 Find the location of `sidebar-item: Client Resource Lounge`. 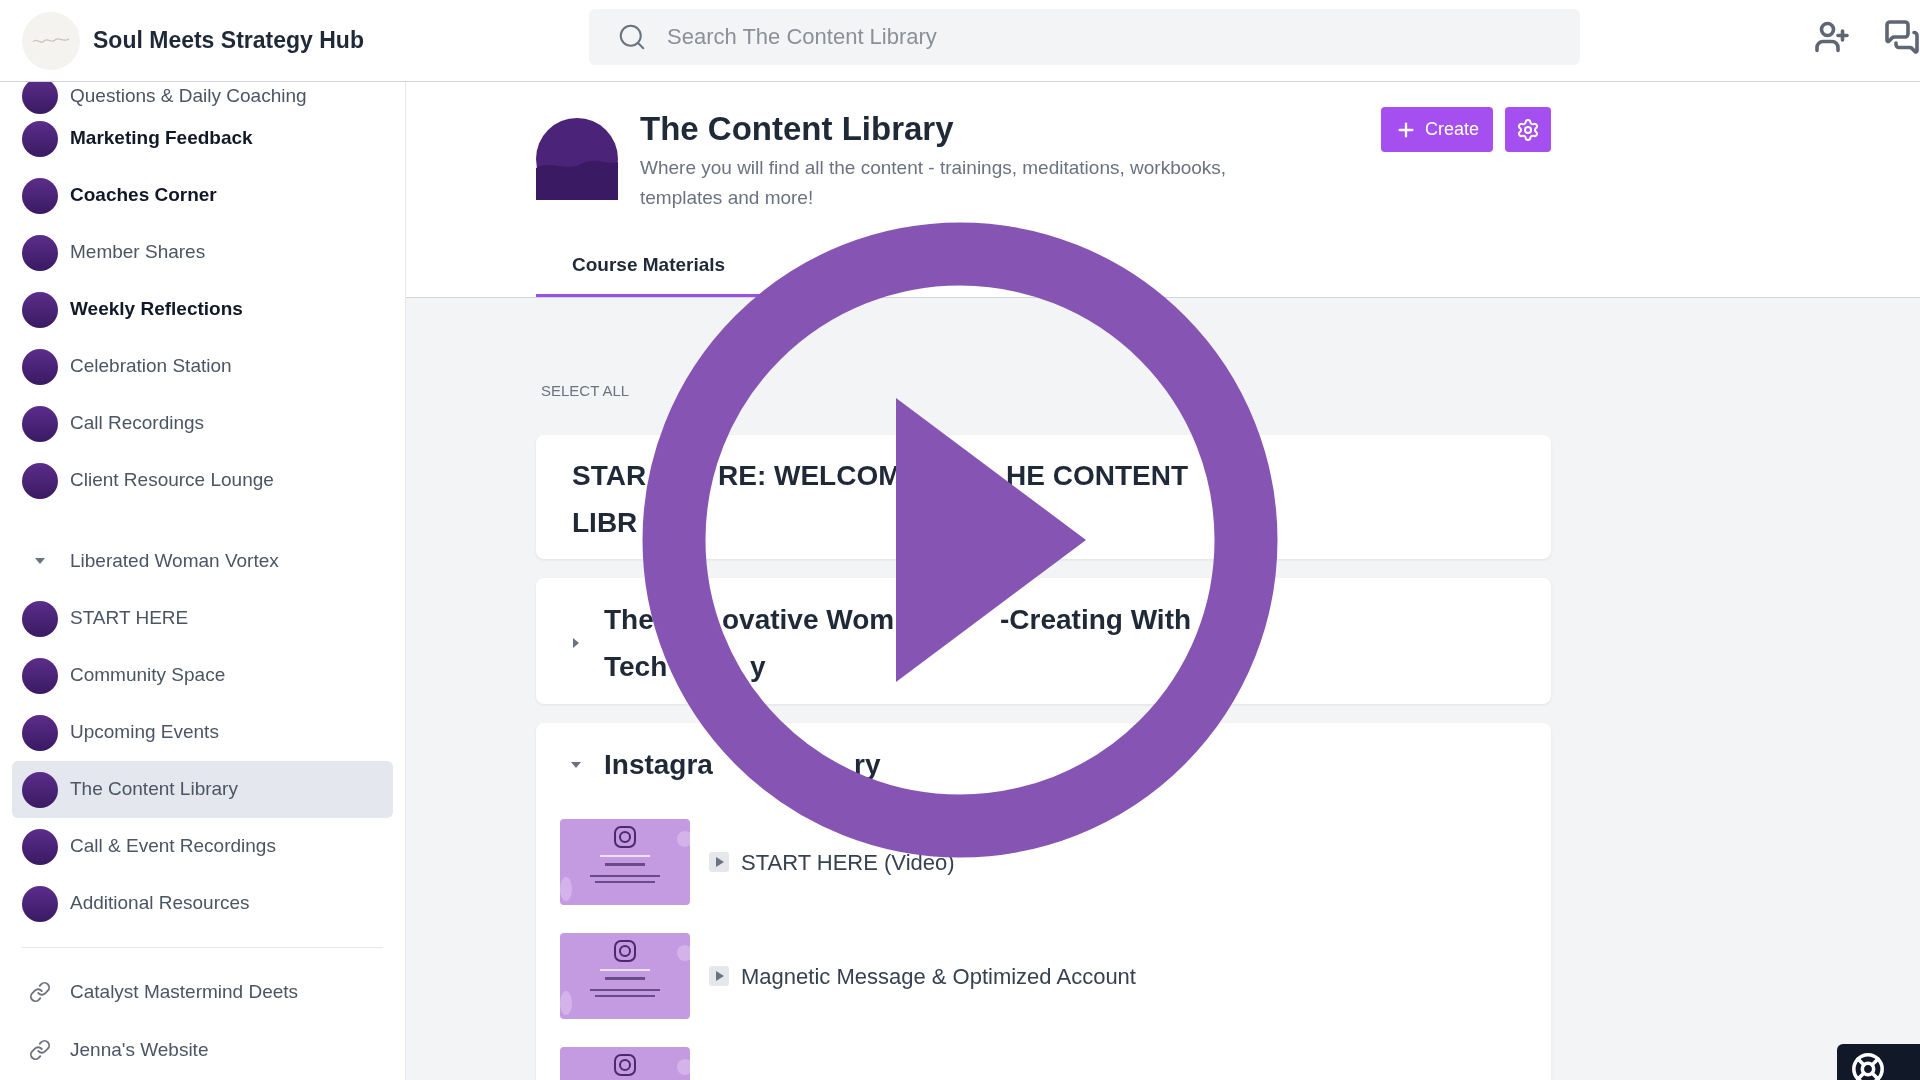

sidebar-item: Client Resource Lounge is located at coordinates (202, 480).